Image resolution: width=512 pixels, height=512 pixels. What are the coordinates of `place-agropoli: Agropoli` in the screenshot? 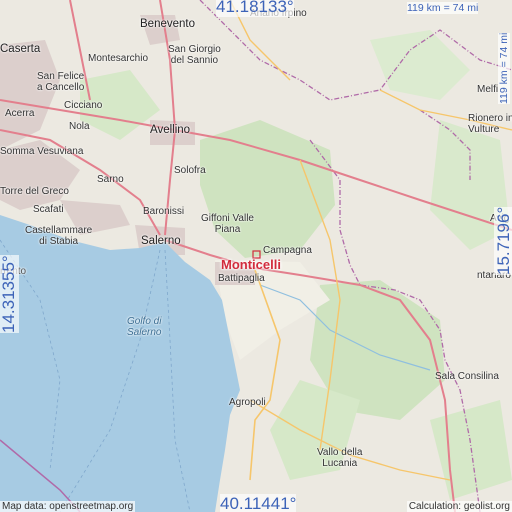 It's located at (247, 402).